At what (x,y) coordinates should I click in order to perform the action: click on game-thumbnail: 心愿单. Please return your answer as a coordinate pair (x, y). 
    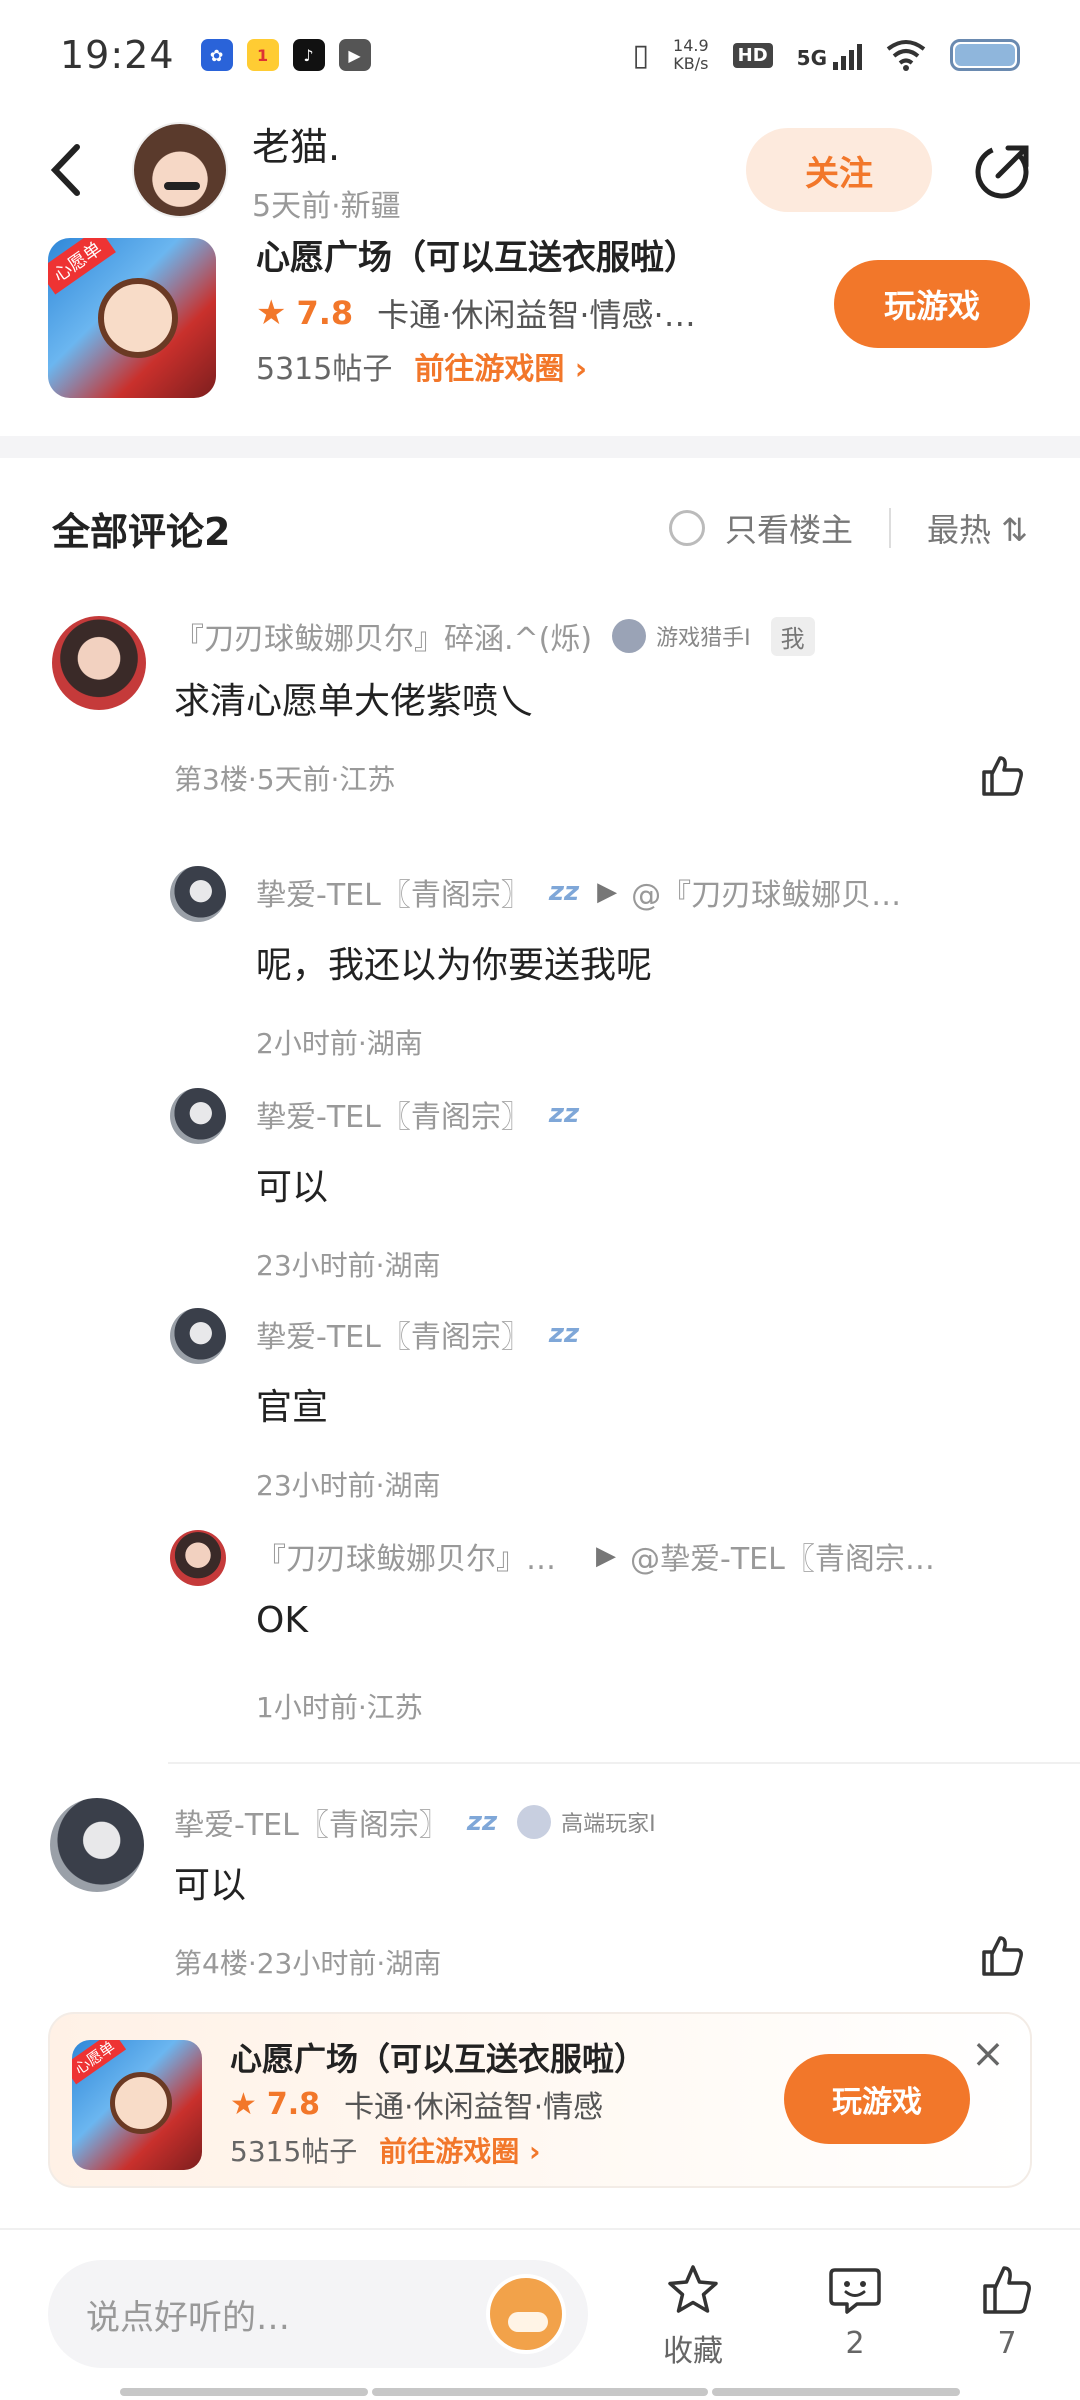
    Looking at the image, I should click on (132, 318).